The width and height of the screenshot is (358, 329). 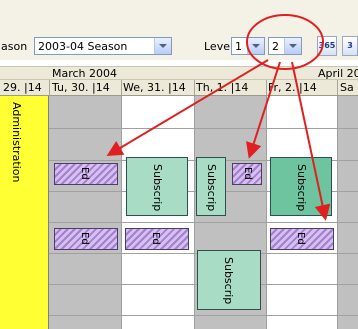 What do you see at coordinates (16, 142) in the screenshot?
I see `resource-label: Administration` at bounding box center [16, 142].